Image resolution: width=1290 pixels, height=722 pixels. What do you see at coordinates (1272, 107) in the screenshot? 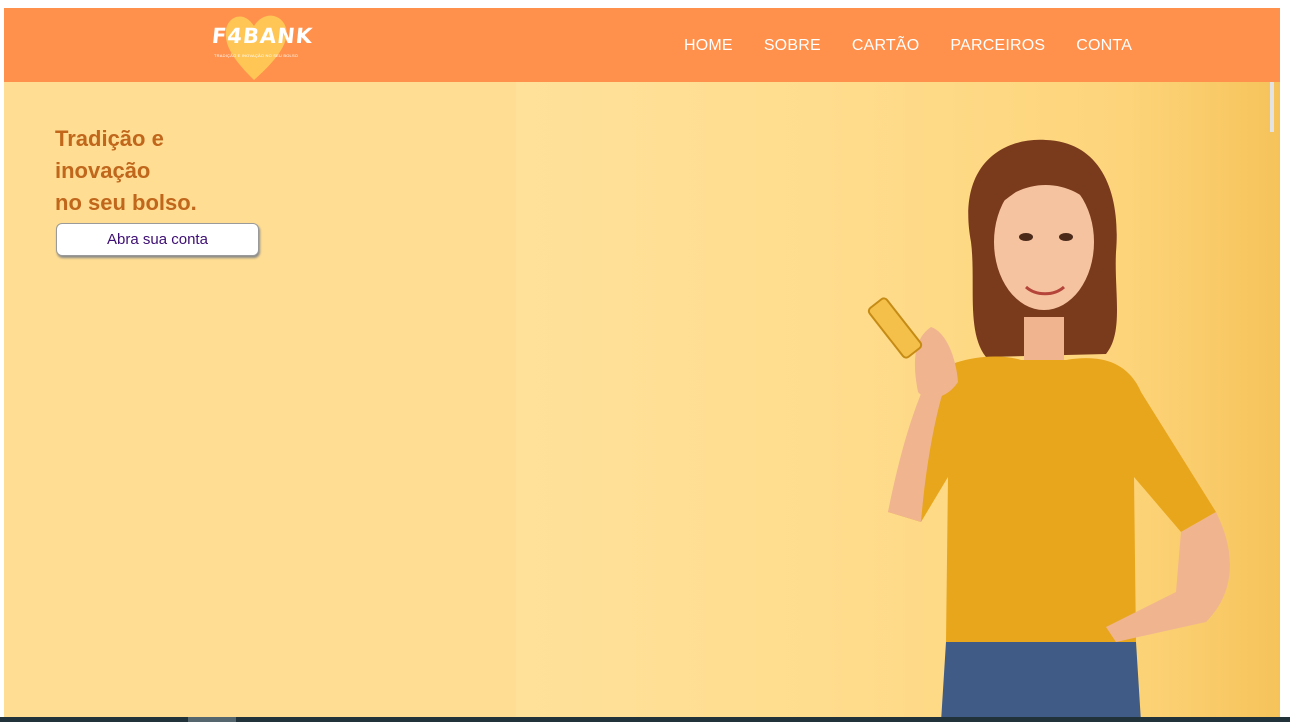
I see `vertical-scrollbar` at bounding box center [1272, 107].